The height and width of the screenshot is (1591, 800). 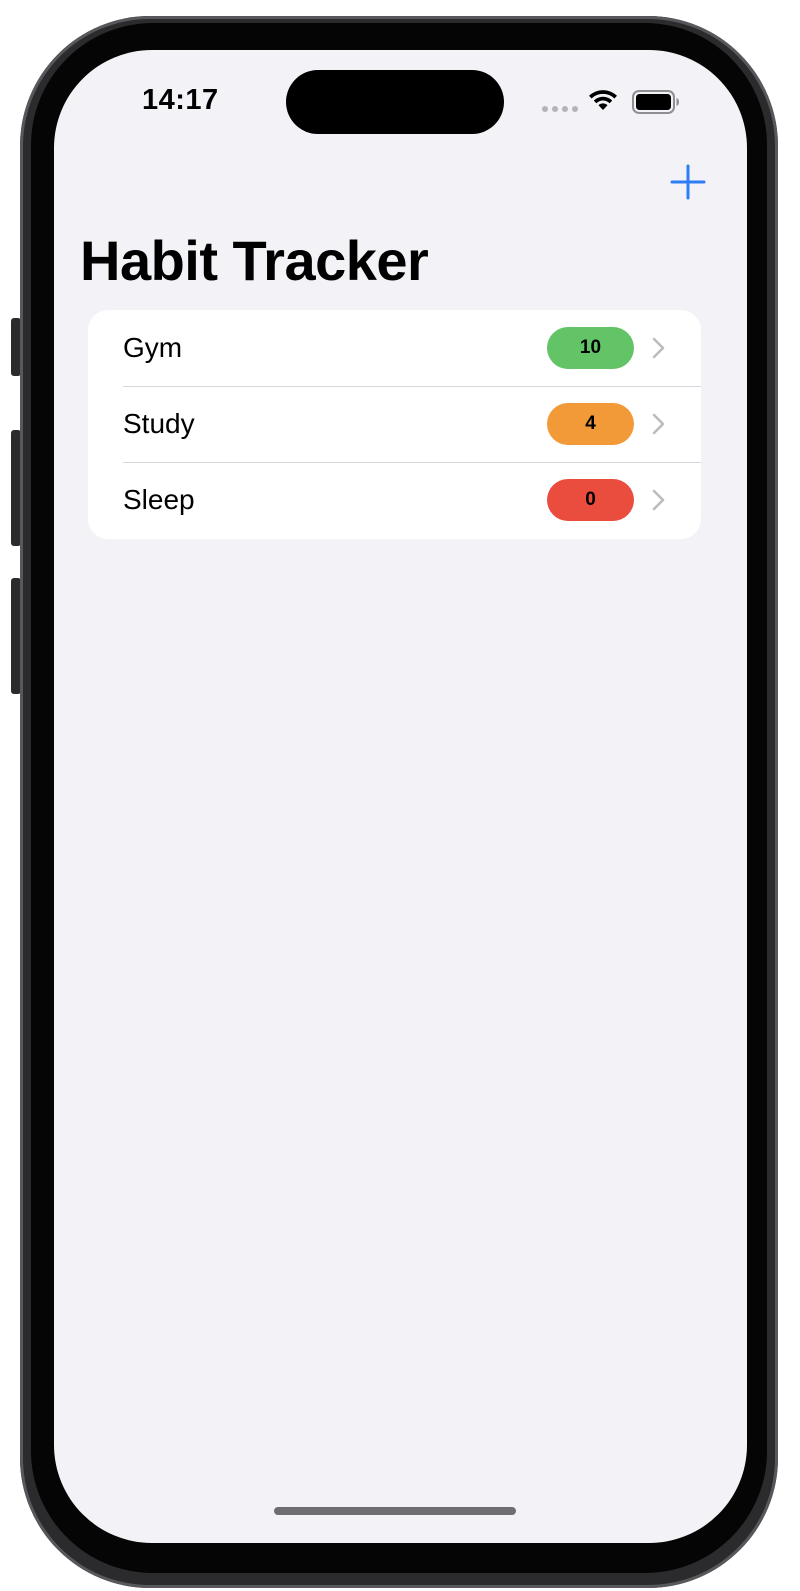 I want to click on habit-name: Sleep, so click(x=159, y=499).